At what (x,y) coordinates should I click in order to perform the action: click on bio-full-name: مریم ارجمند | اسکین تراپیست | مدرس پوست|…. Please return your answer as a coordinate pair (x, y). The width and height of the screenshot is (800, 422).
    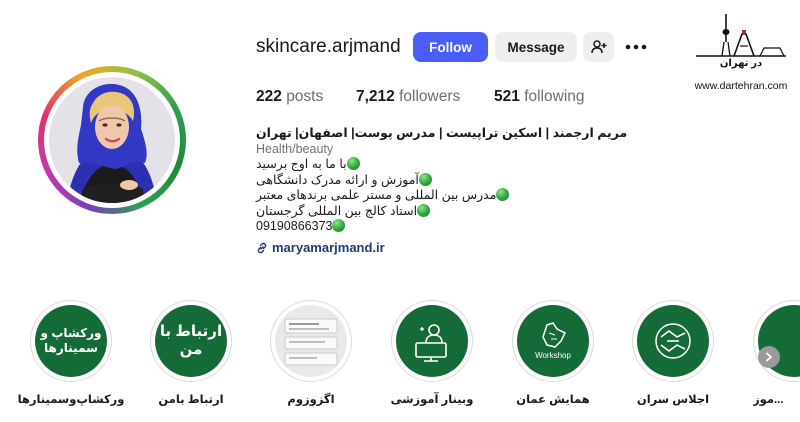
    Looking at the image, I should click on (441, 134).